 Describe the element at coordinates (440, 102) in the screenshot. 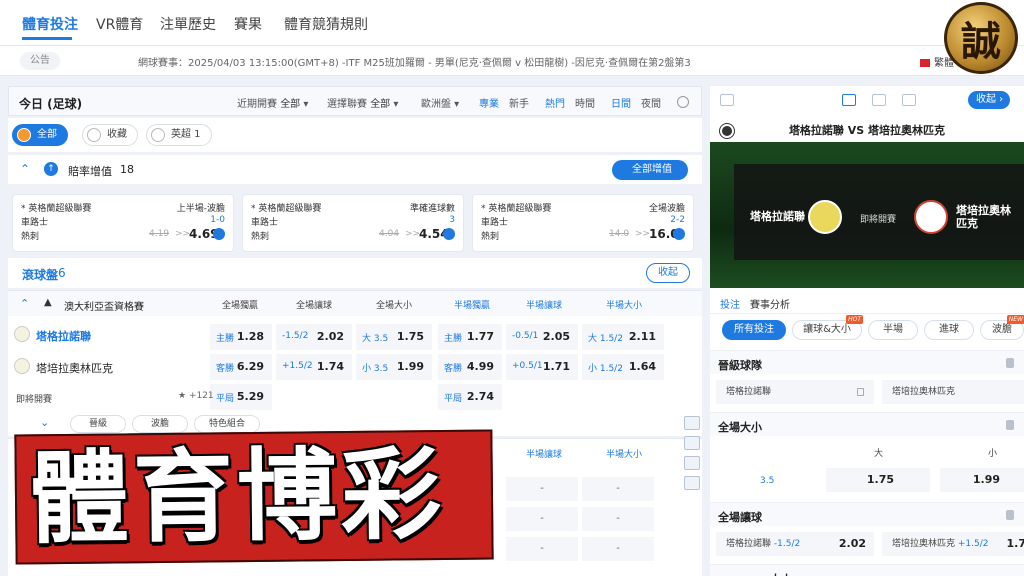

I see `odds-format-dropdown: 歐洲盤 ▾` at that location.